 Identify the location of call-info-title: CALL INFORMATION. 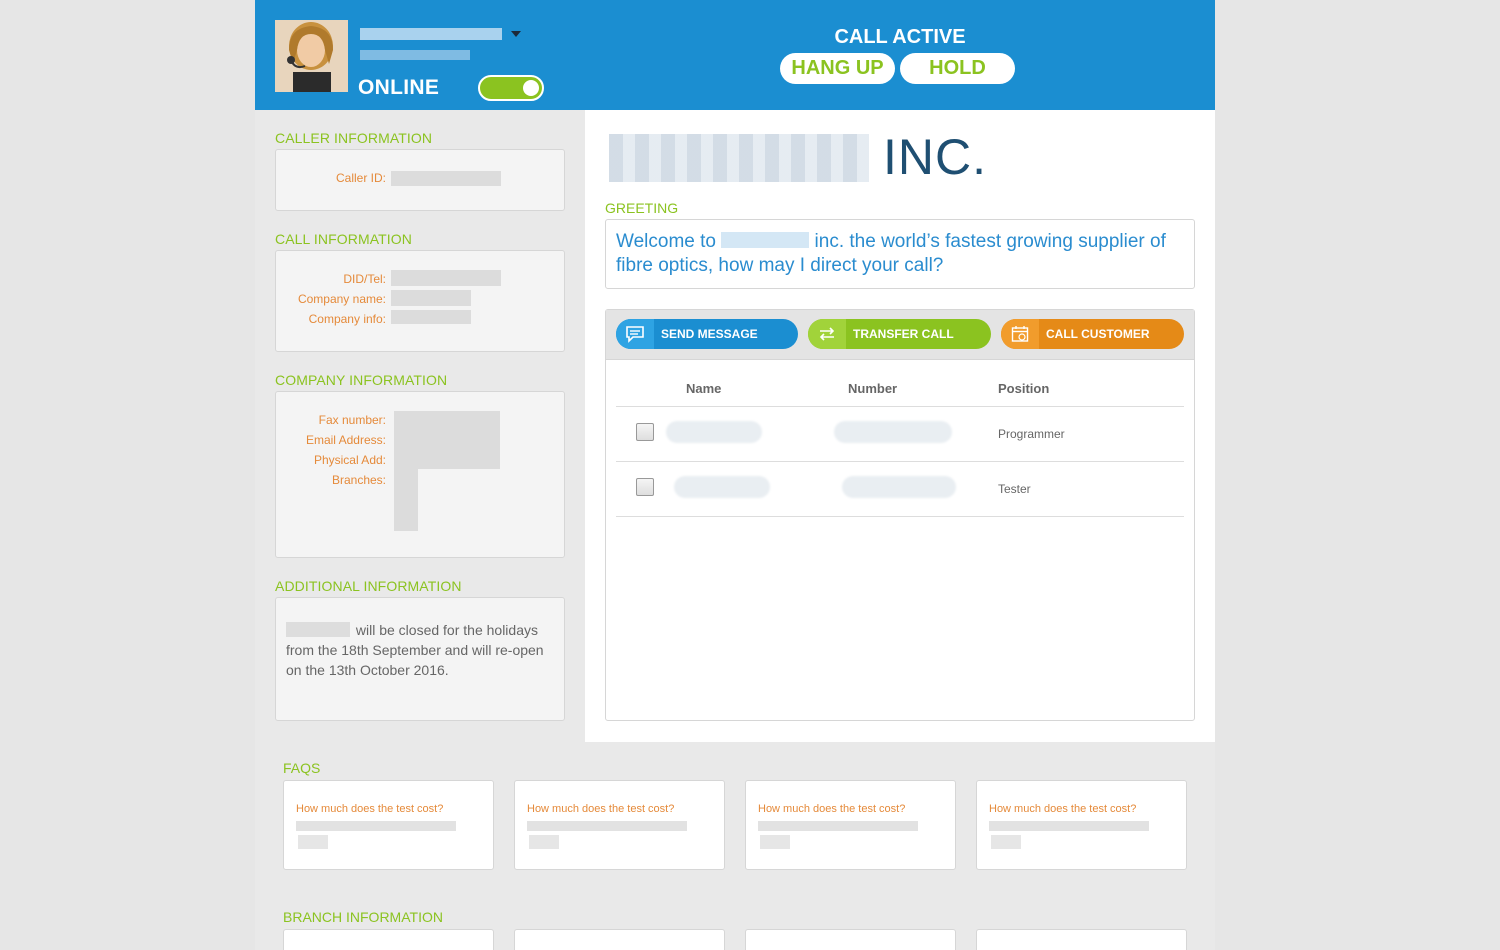
(343, 239).